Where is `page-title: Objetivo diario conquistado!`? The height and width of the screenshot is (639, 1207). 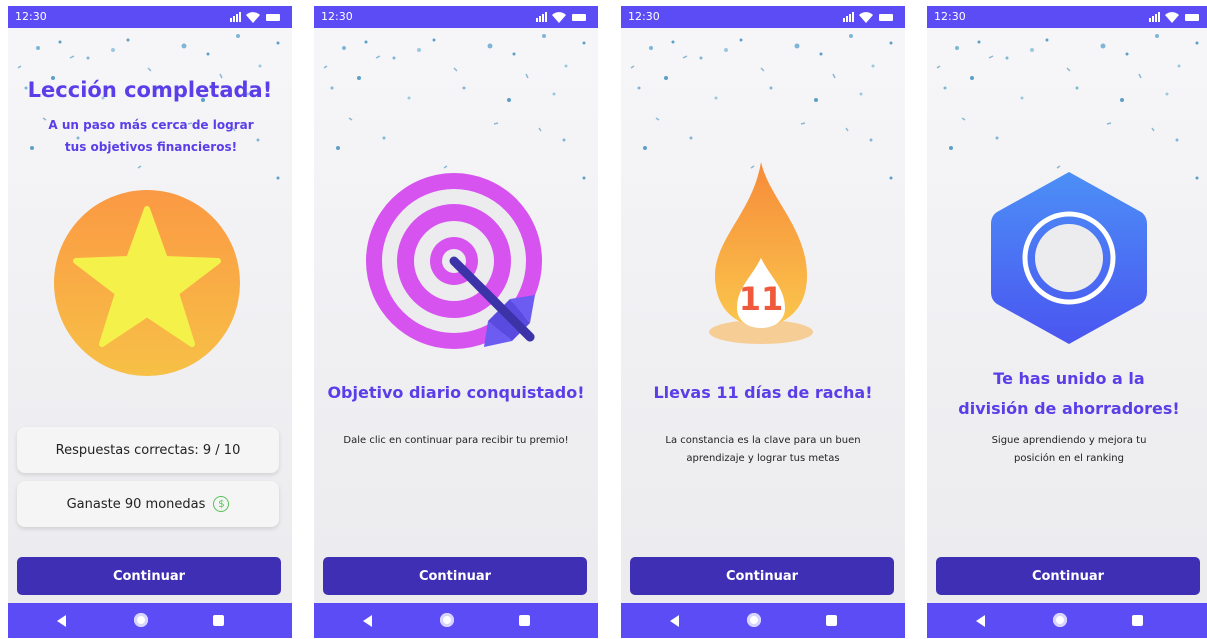 page-title: Objetivo diario conquistado! is located at coordinates (456, 392).